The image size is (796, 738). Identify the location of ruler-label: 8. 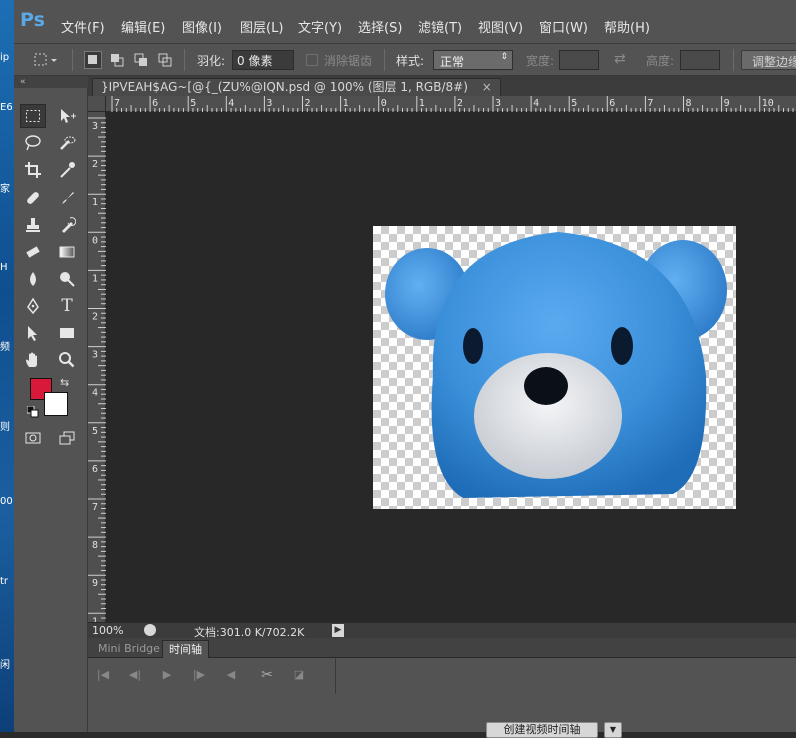
(689, 103).